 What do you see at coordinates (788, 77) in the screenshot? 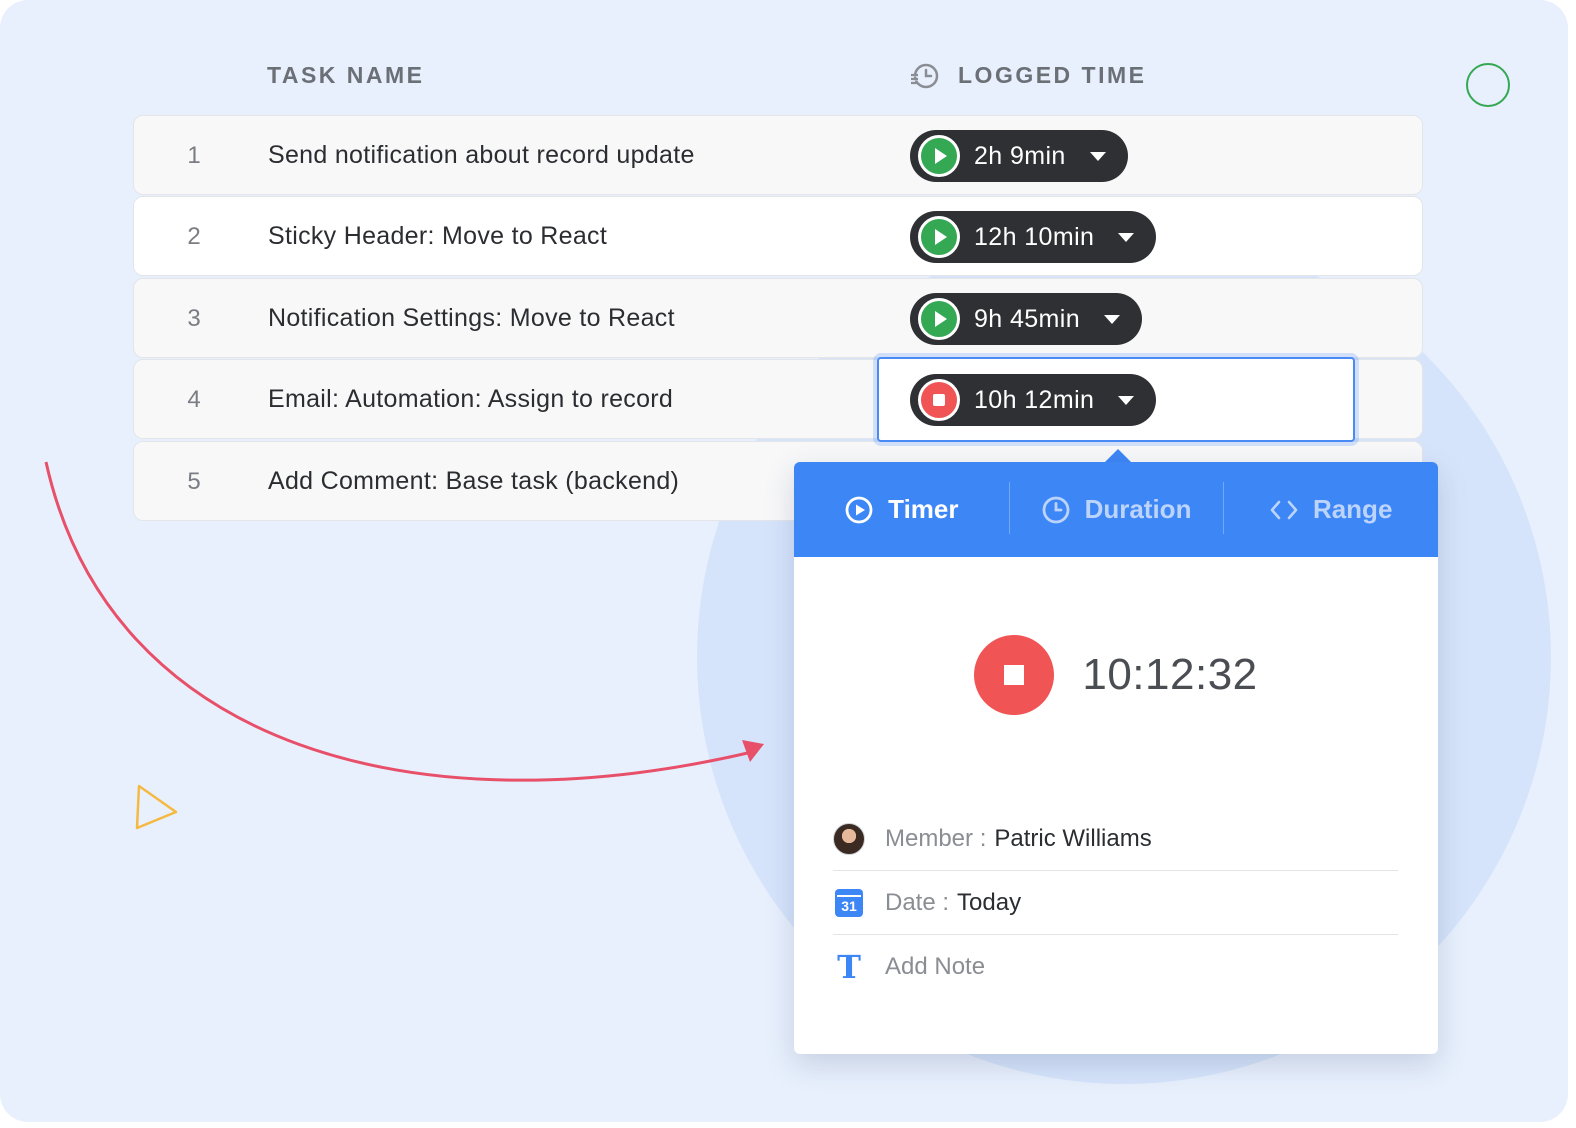
I see `table-header: TASK NAME LOGGED TIME` at bounding box center [788, 77].